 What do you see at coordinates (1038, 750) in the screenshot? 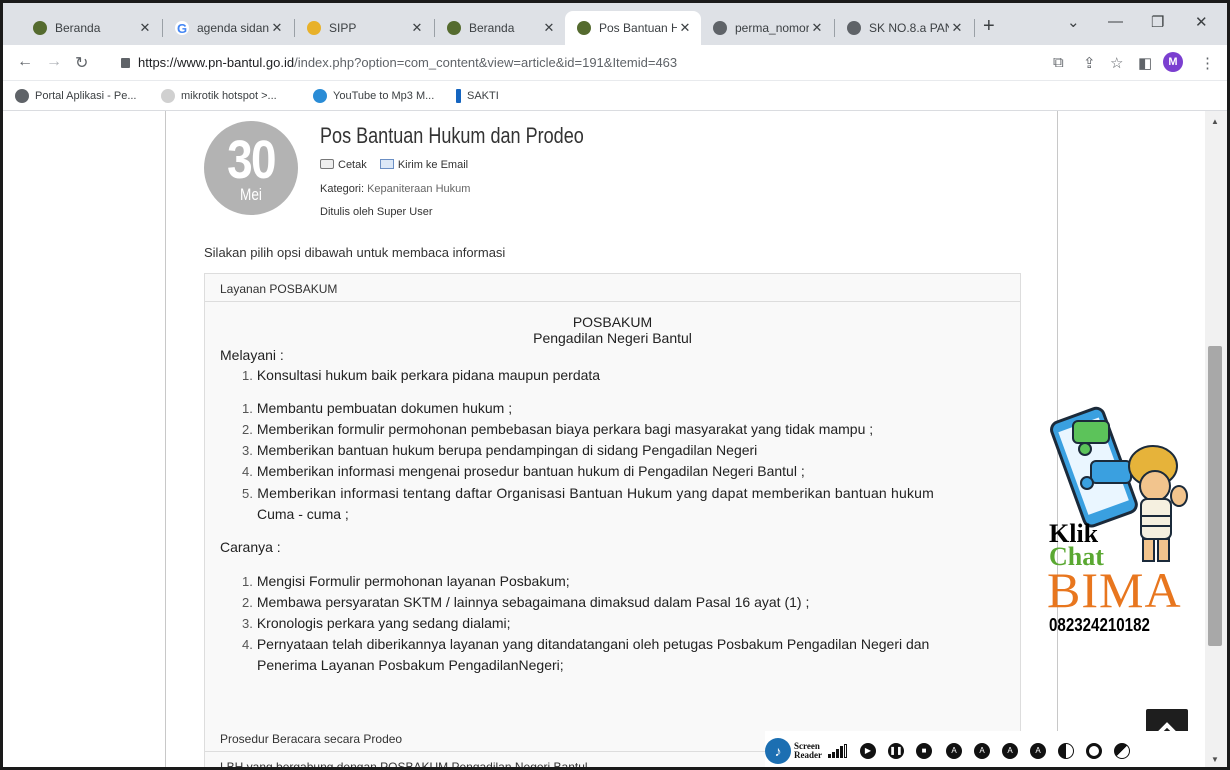
I see `font-icon: A` at bounding box center [1038, 750].